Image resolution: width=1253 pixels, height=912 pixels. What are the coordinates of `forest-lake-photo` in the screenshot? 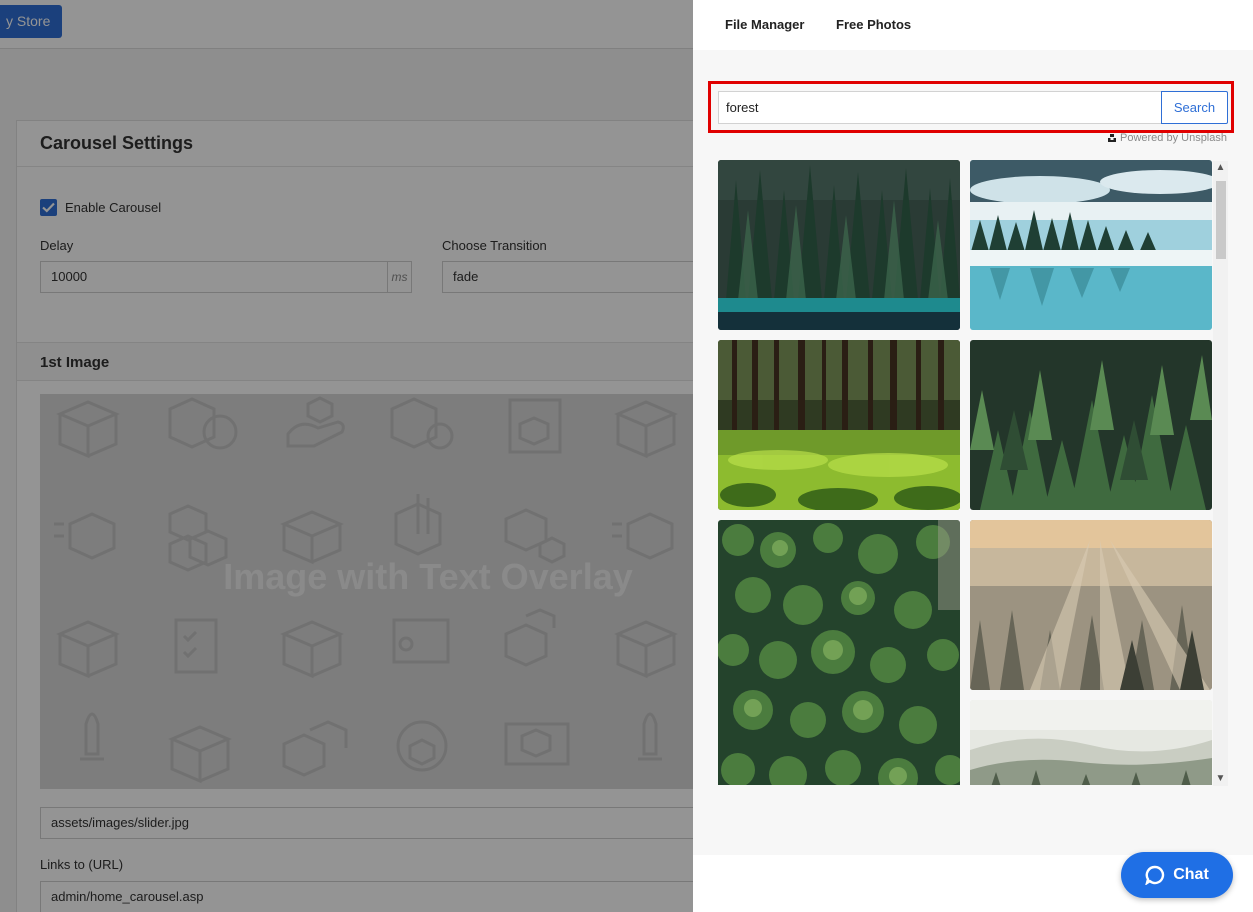 It's located at (839, 245).